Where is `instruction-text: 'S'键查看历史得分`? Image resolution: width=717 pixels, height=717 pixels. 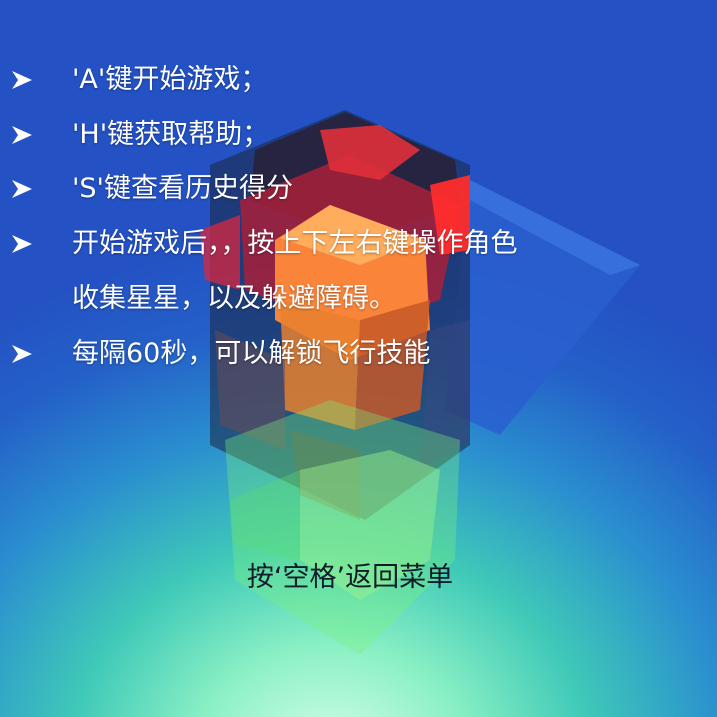
instruction-text: 'S'键查看历史得分 is located at coordinates (182, 188).